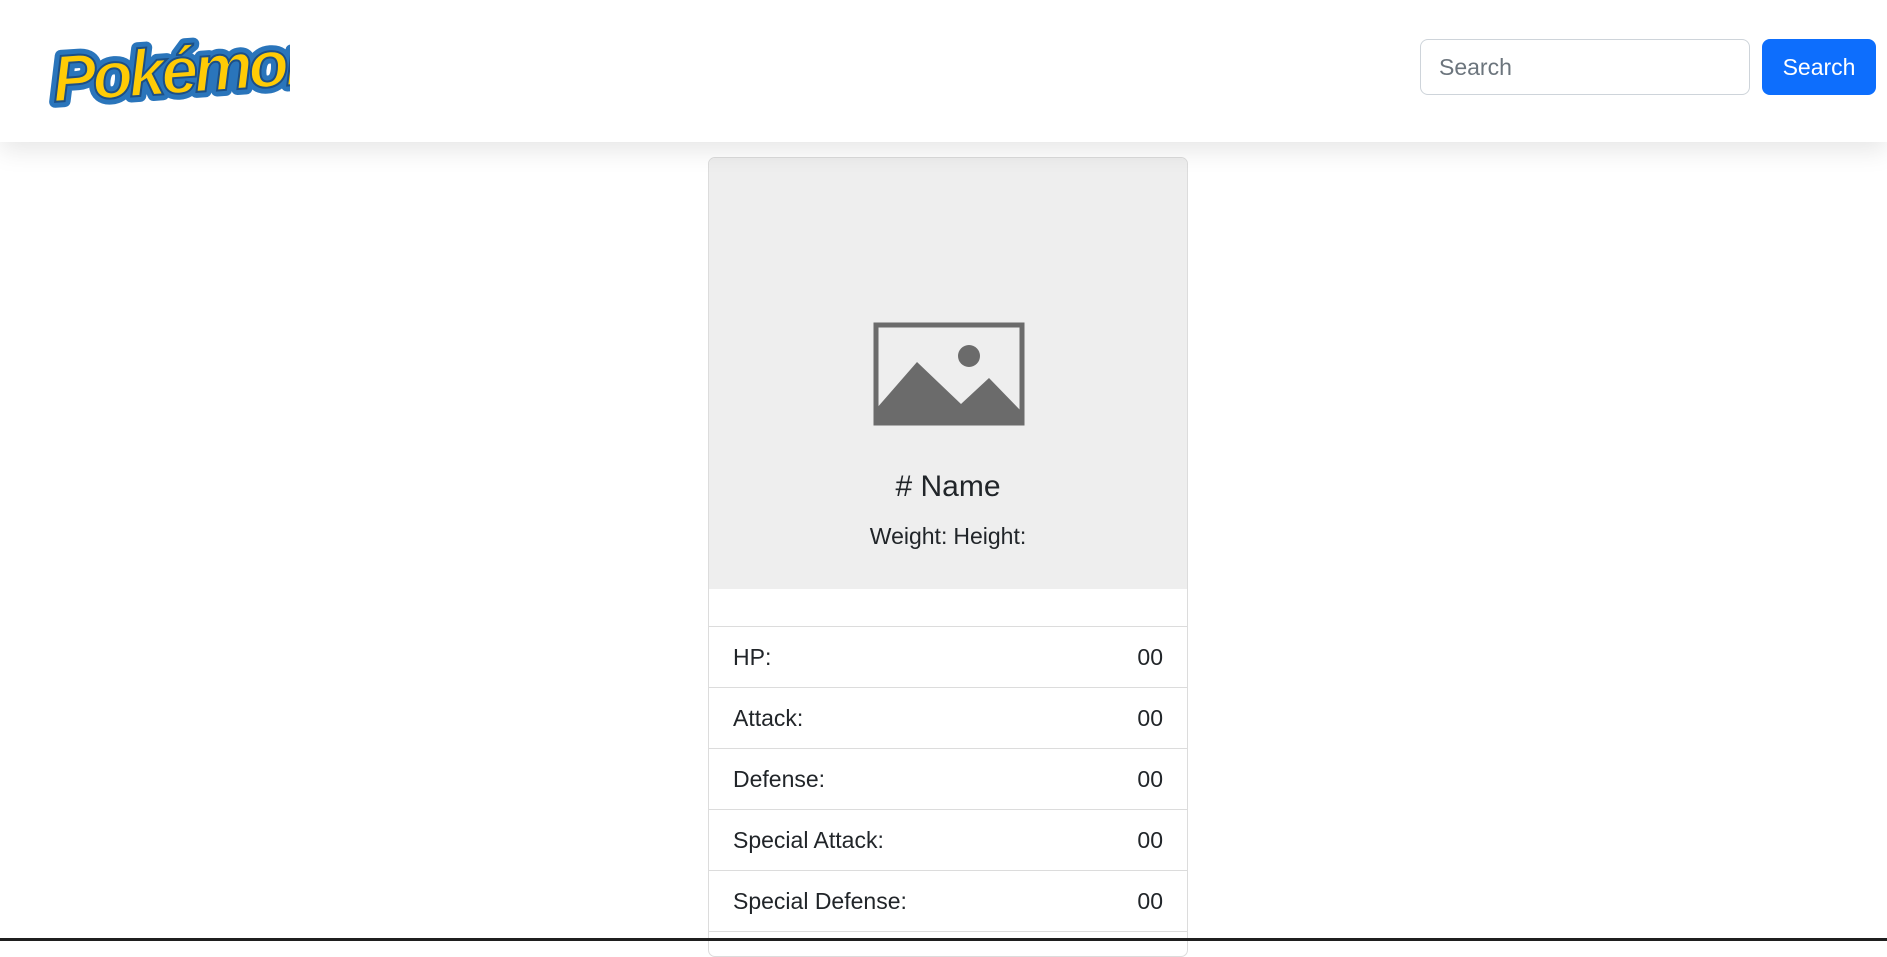  What do you see at coordinates (948, 840) in the screenshot?
I see `stat-row-special-attack: Special Attack: 00` at bounding box center [948, 840].